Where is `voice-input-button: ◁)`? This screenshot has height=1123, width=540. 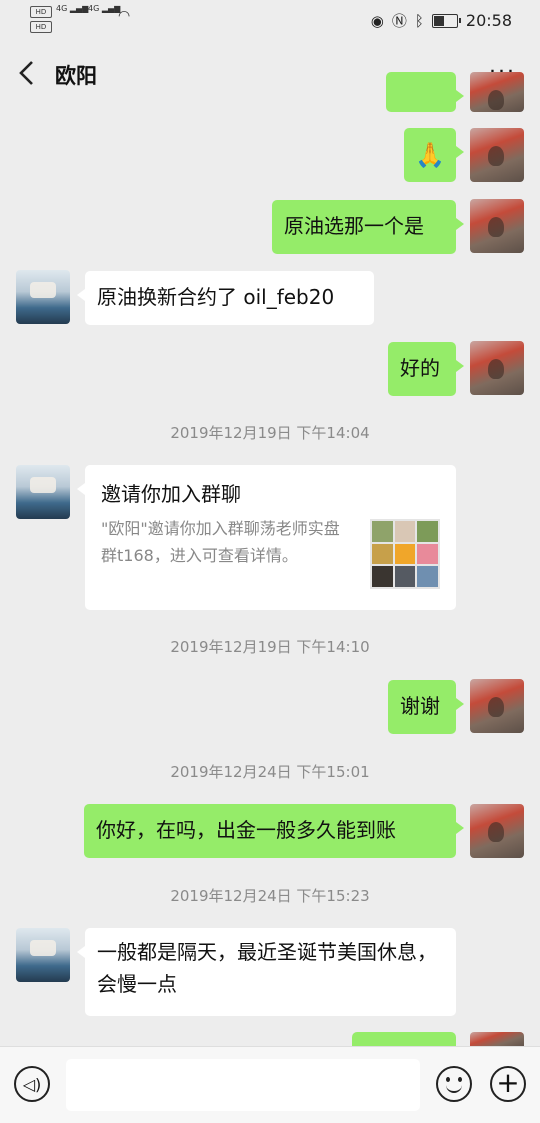
voice-input-button: ◁) is located at coordinates (32, 1084).